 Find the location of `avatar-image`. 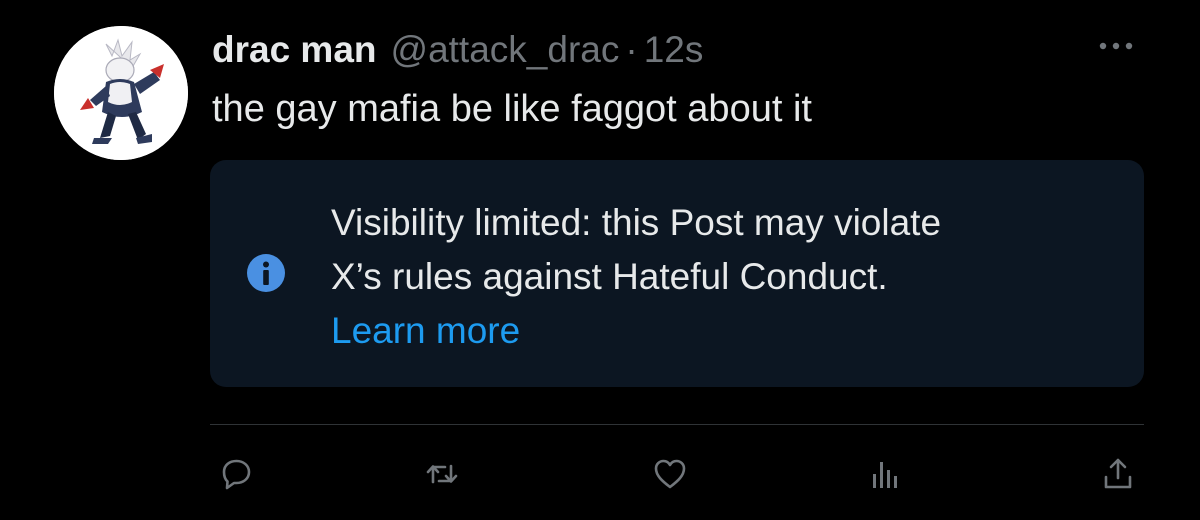

avatar-image is located at coordinates (121, 93).